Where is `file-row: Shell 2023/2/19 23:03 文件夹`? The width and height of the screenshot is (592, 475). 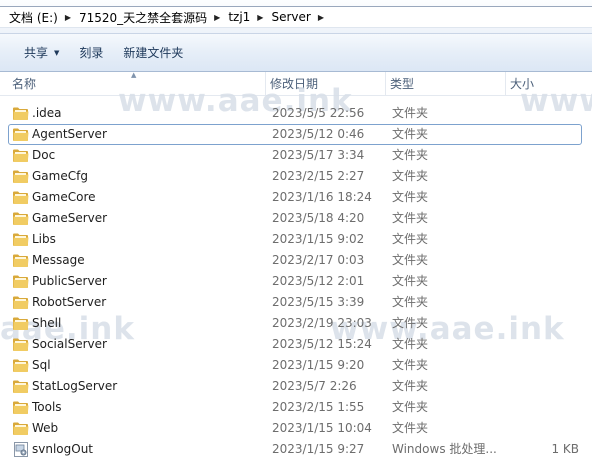
file-row: Shell 2023/2/19 23:03 文件夹 is located at coordinates (295, 323).